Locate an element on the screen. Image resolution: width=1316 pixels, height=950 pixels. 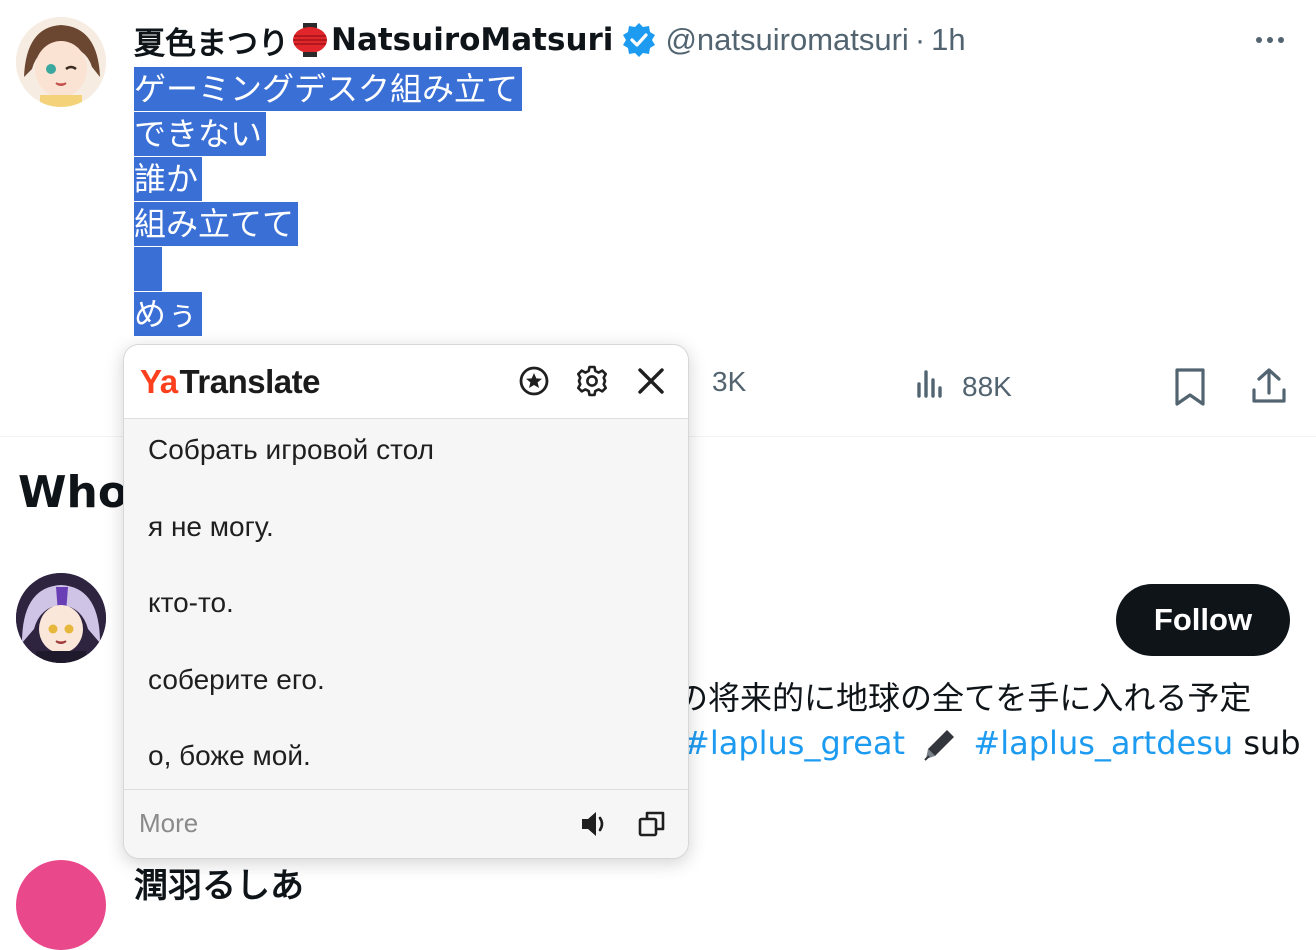
views-action: 88K is located at coordinates (963, 386).